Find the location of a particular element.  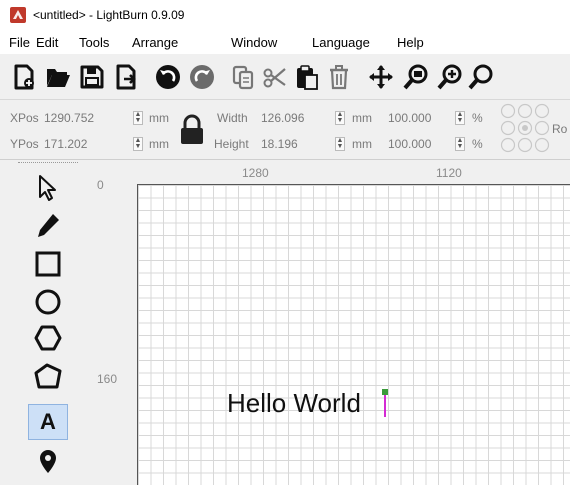

ruler-left-label-0: 0 is located at coordinates (100, 185).